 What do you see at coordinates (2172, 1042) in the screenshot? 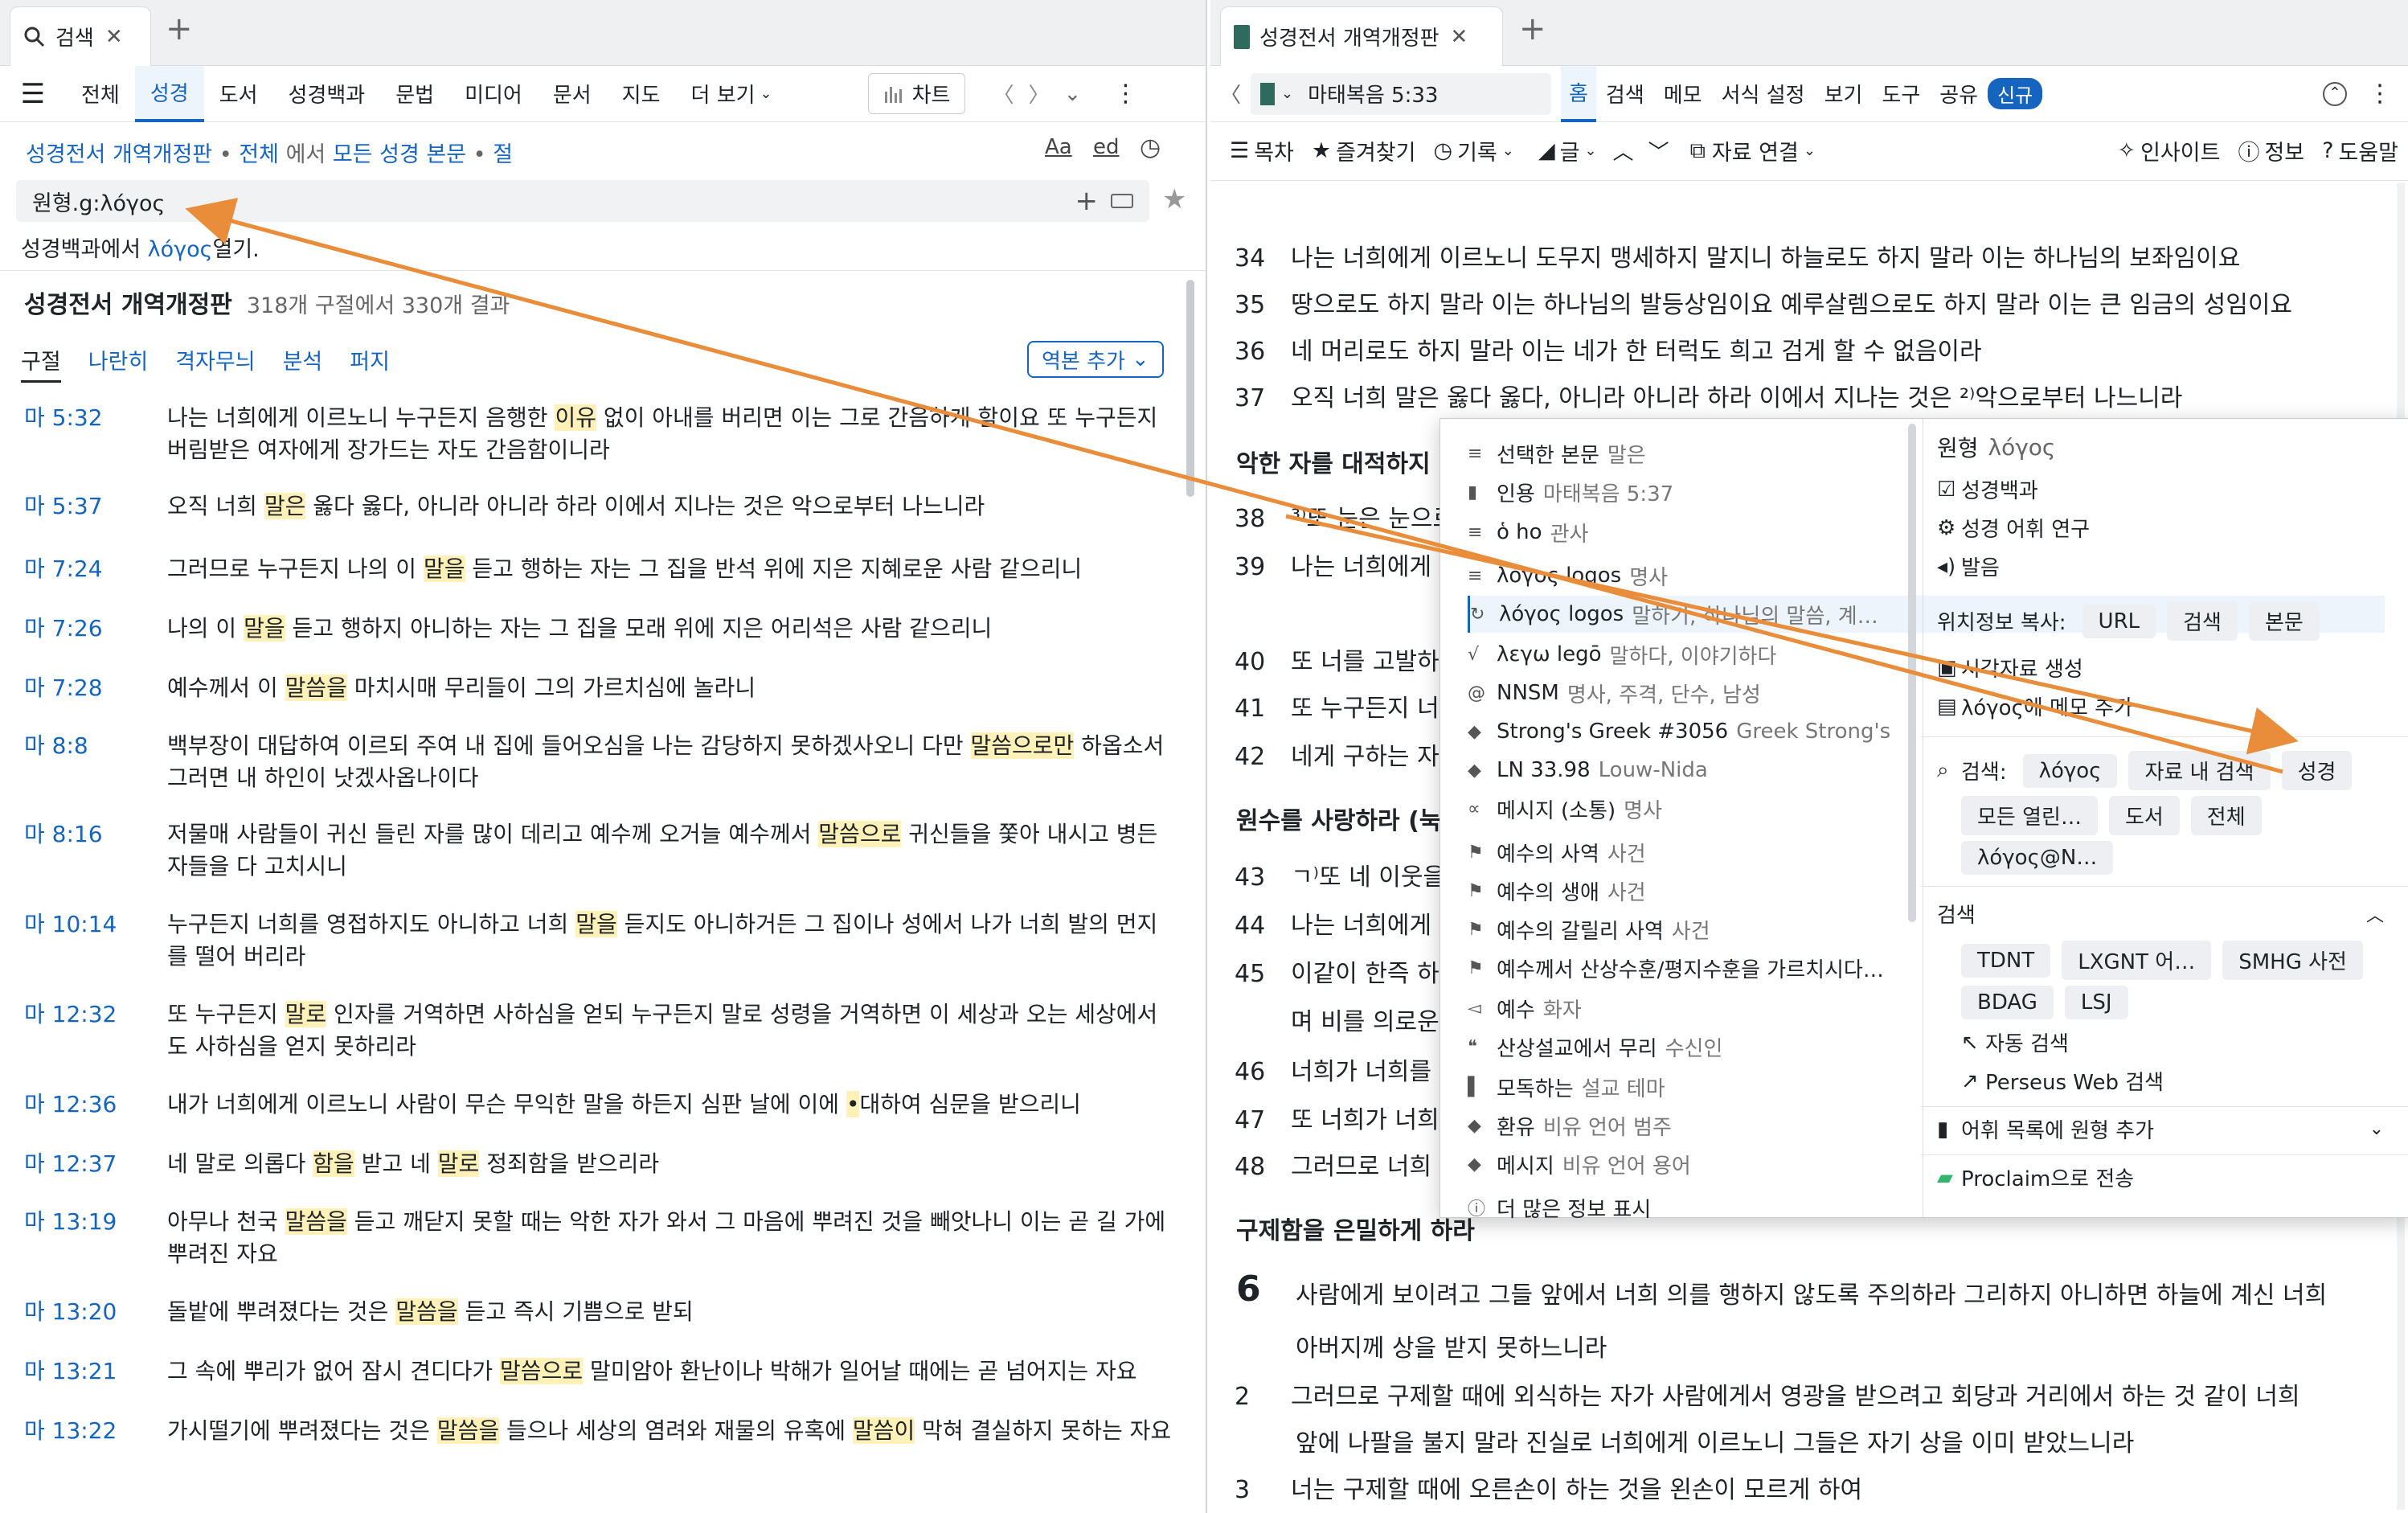
I see `auto-search: ↖ 자동 검색` at bounding box center [2172, 1042].